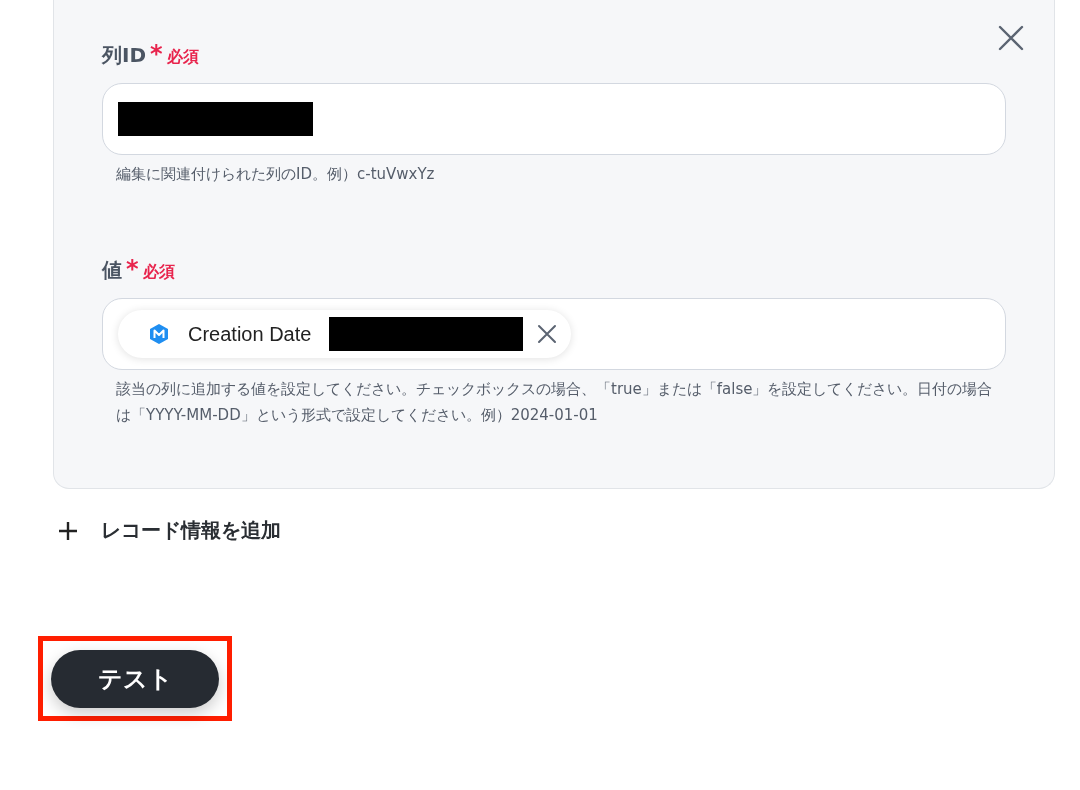 The image size is (1080, 790). I want to click on add-record-button: レコード情報を追加, so click(169, 530).